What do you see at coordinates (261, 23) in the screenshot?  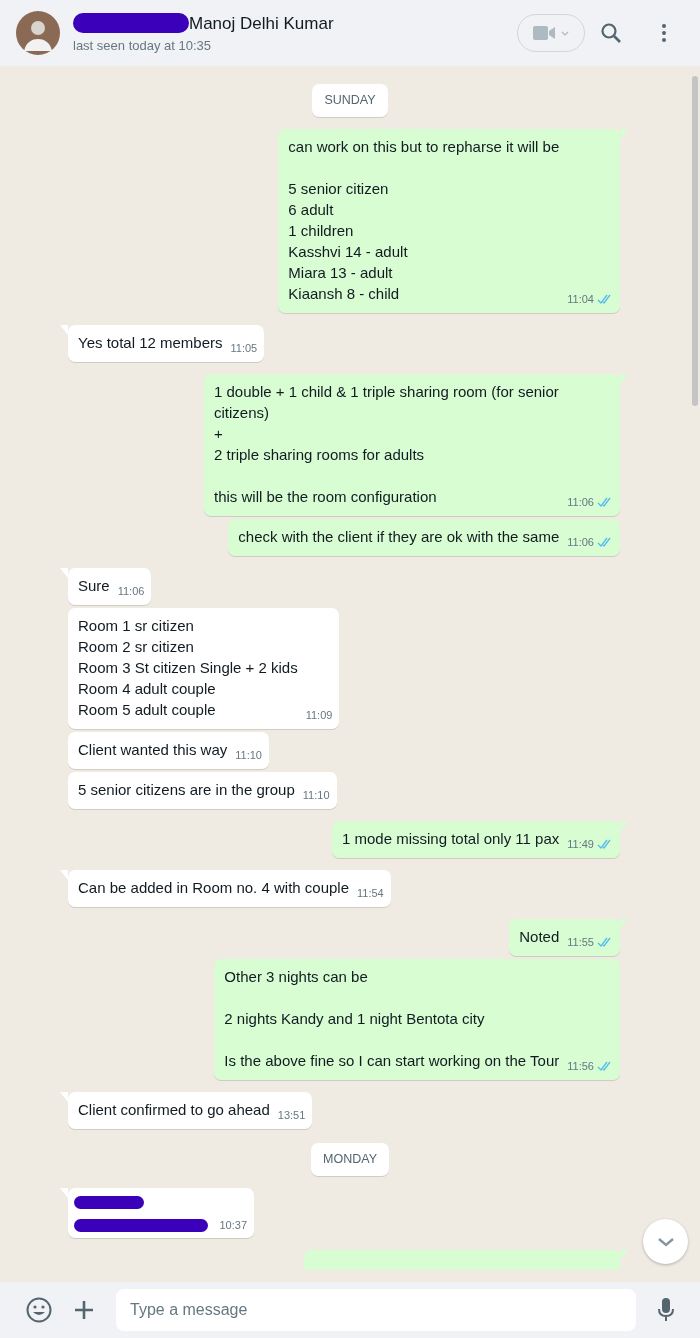 I see `contact-name: Manoj Delhi Kumar` at bounding box center [261, 23].